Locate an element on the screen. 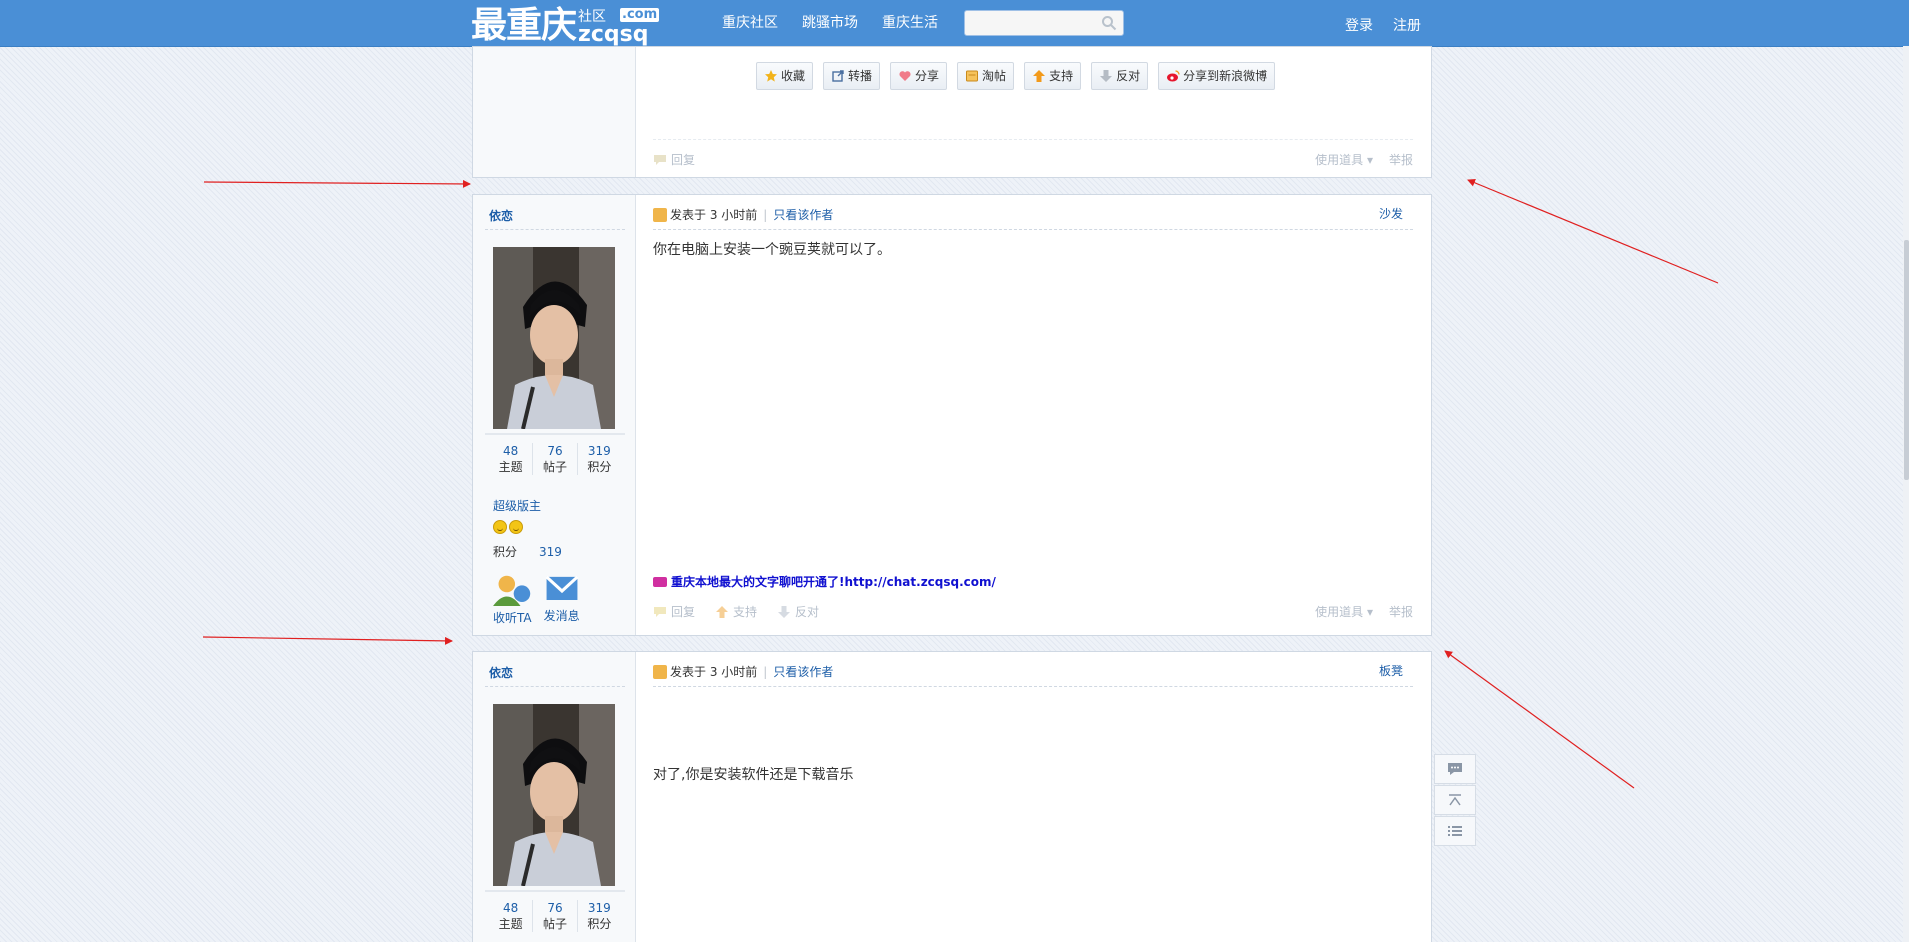 The width and height of the screenshot is (1909, 942). repost-icon is located at coordinates (838, 76).